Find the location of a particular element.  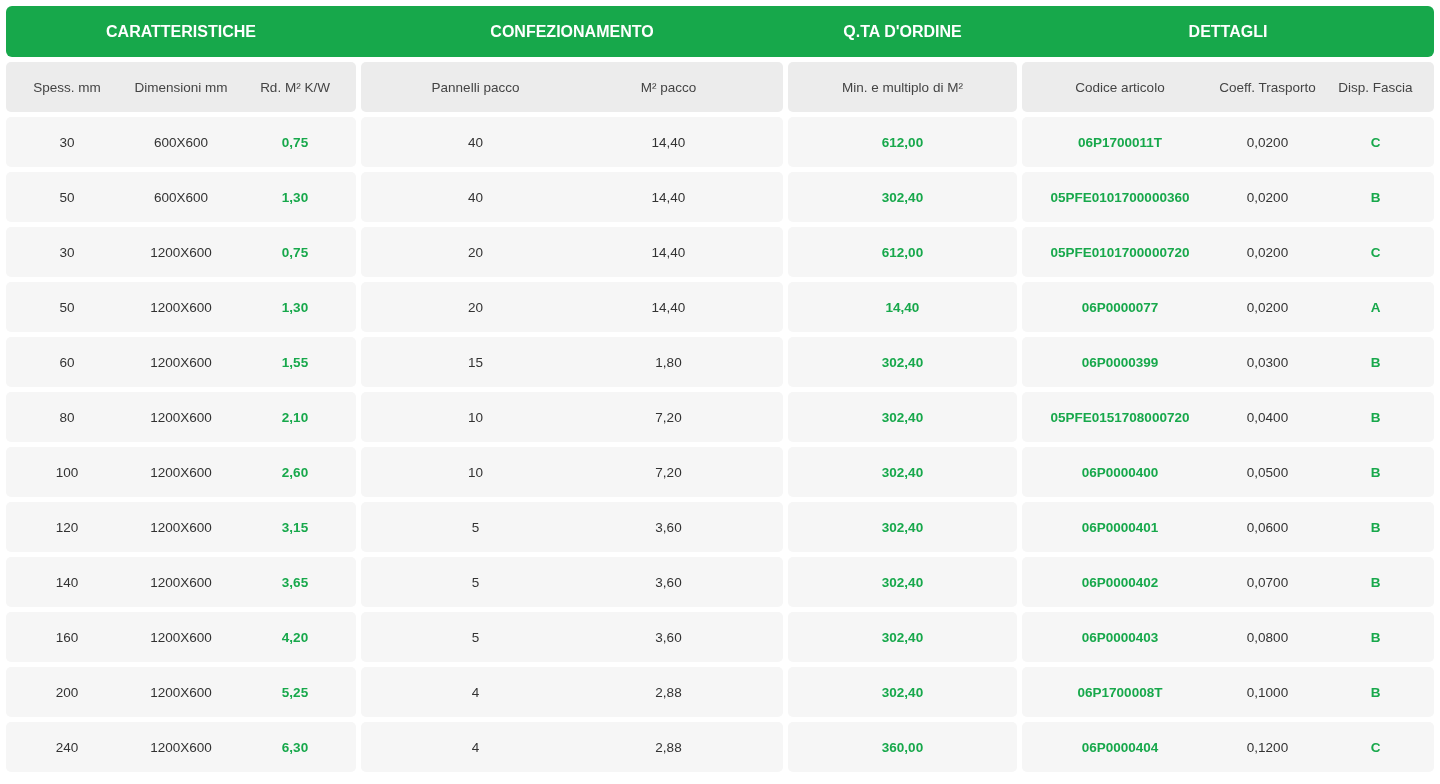

group-title: CARATTERISTICHE is located at coordinates (181, 31).